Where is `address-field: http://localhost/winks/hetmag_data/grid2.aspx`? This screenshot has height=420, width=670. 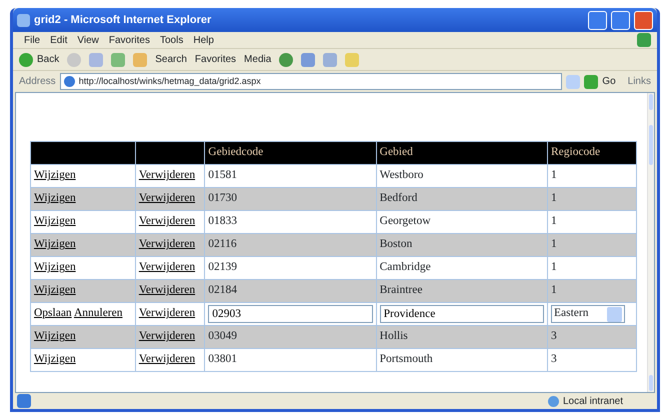
address-field: http://localhost/winks/hetmag_data/grid2.aspx is located at coordinates (311, 81).